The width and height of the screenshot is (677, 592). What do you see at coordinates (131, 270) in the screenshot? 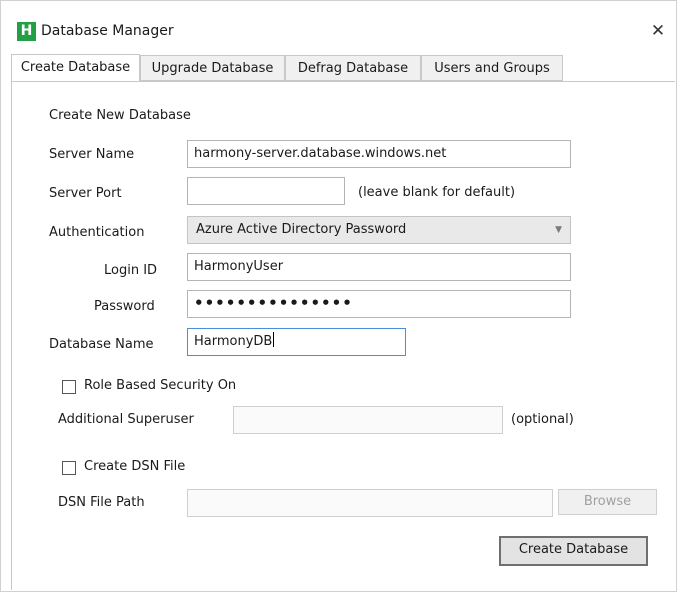
I see `login-id-label: Login ID` at bounding box center [131, 270].